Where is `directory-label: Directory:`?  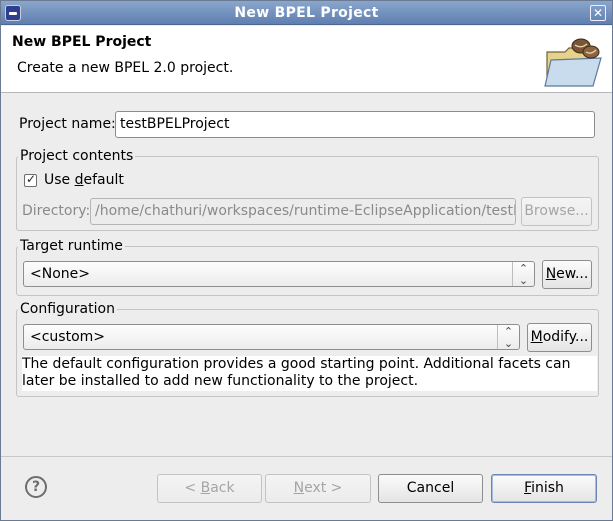
directory-label: Directory: is located at coordinates (56, 211).